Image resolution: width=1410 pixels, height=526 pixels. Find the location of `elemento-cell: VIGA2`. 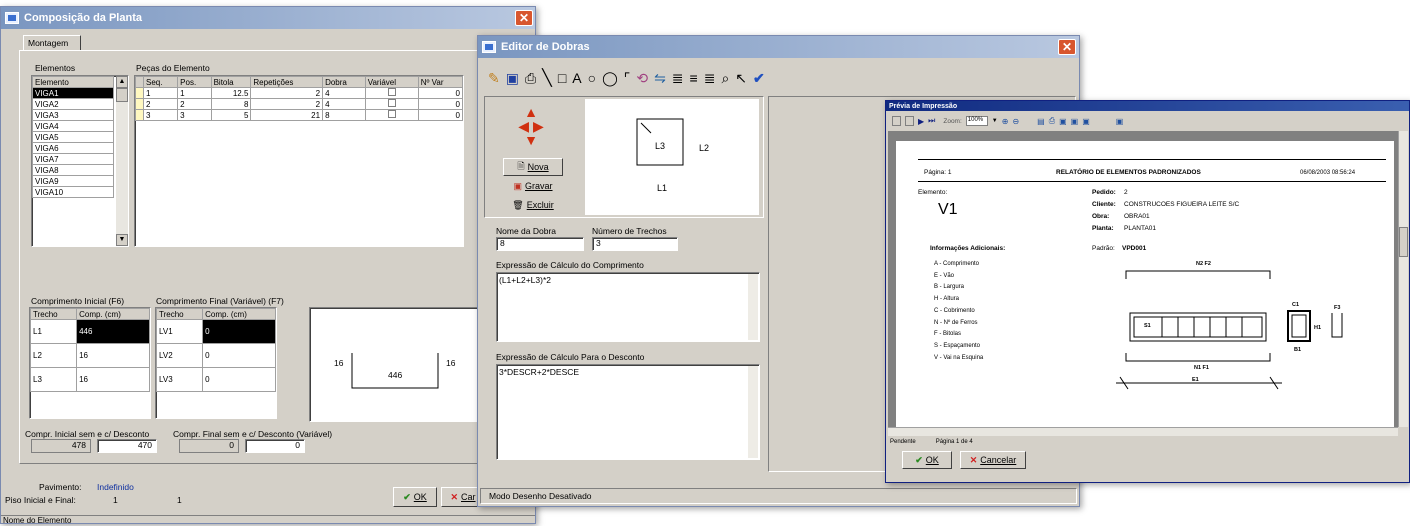

elemento-cell: VIGA2 is located at coordinates (73, 104).